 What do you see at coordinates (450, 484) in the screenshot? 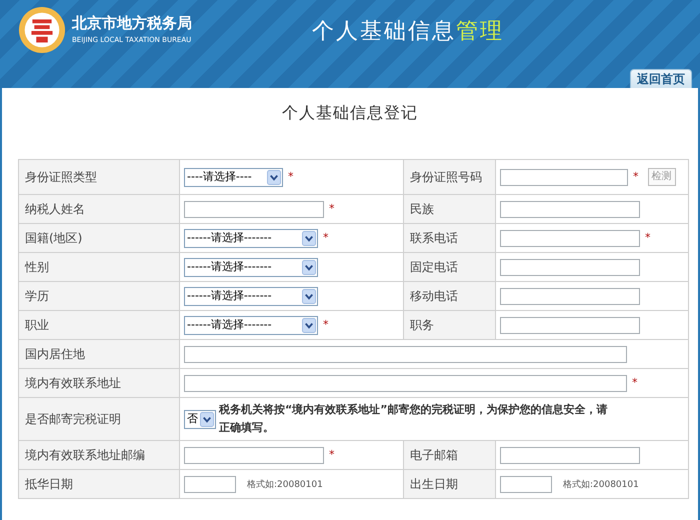
I see `field-label: 出生日期` at bounding box center [450, 484].